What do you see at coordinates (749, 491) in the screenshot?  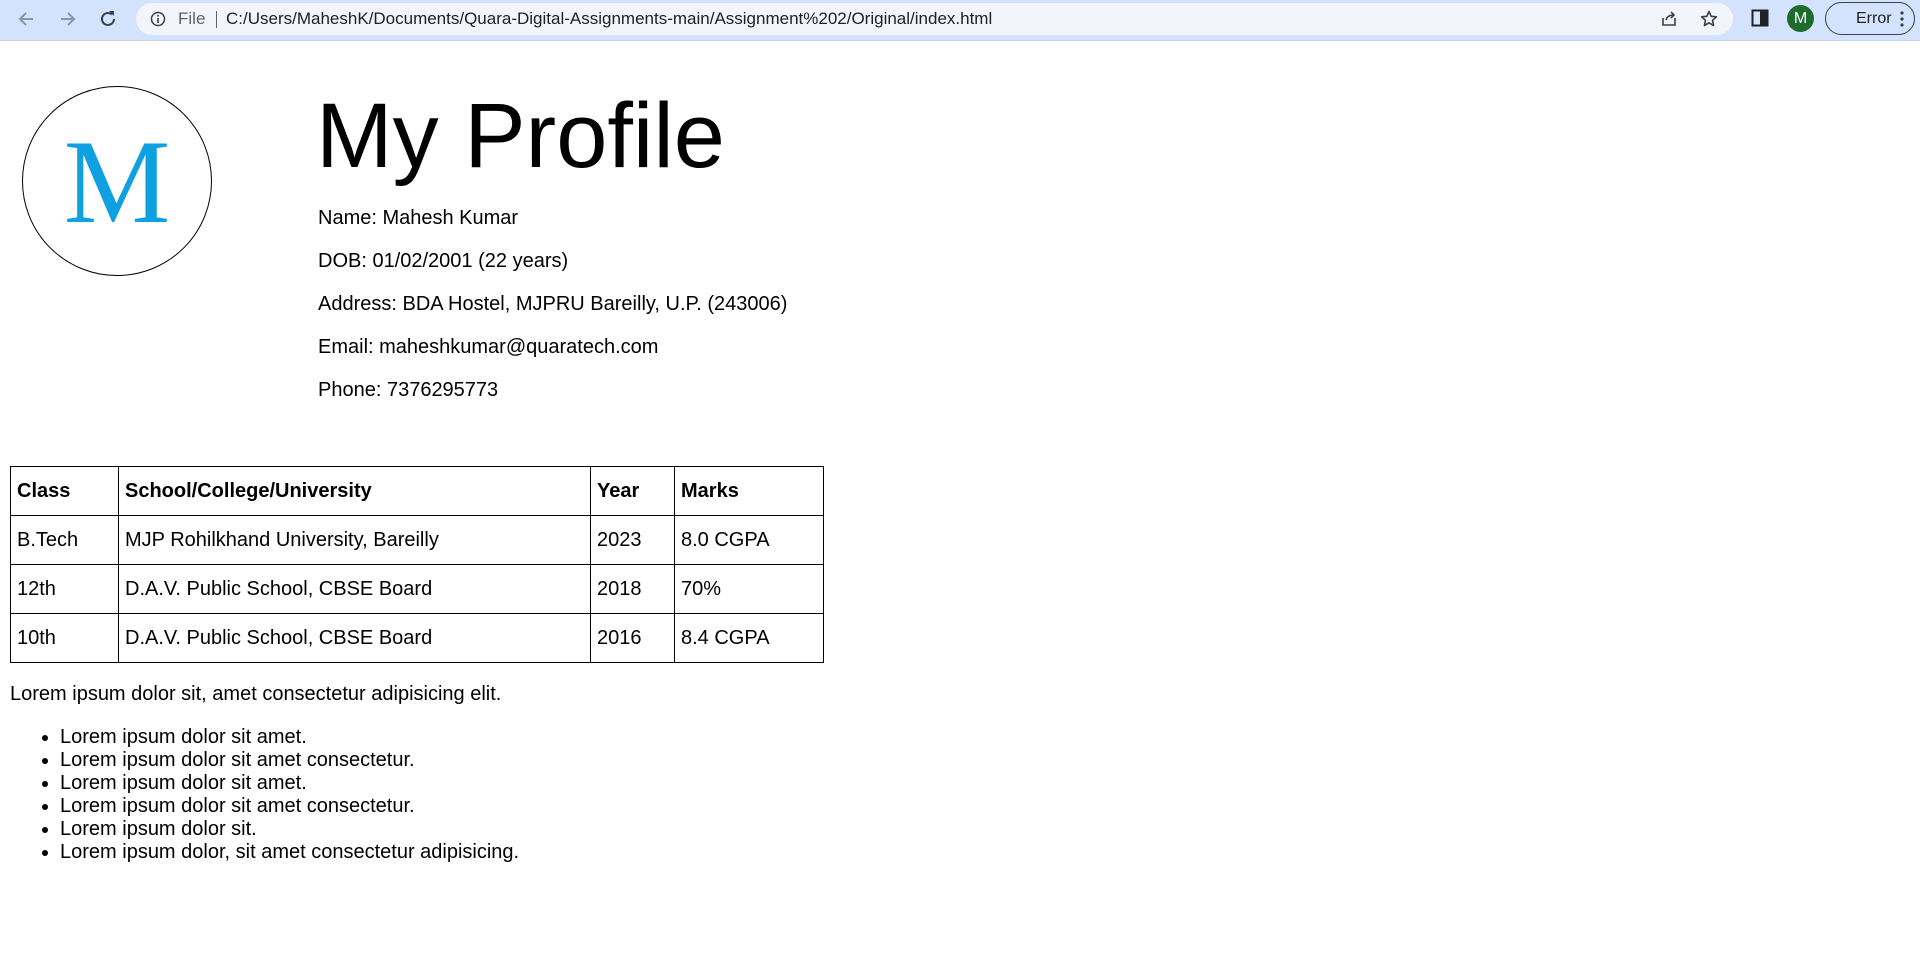 I see `header-marks: Marks` at bounding box center [749, 491].